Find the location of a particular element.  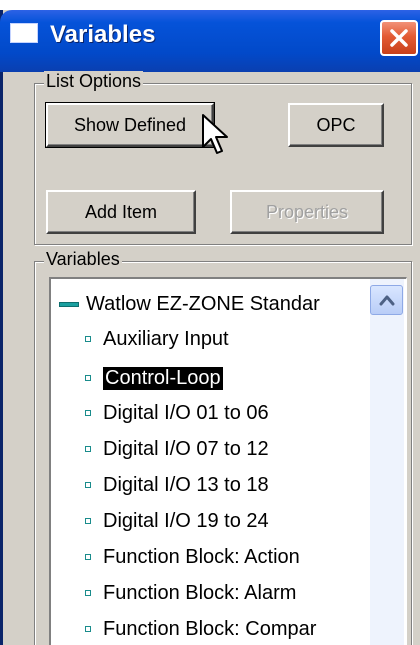

tree-item: Function Block: Alarm is located at coordinates (190, 593).